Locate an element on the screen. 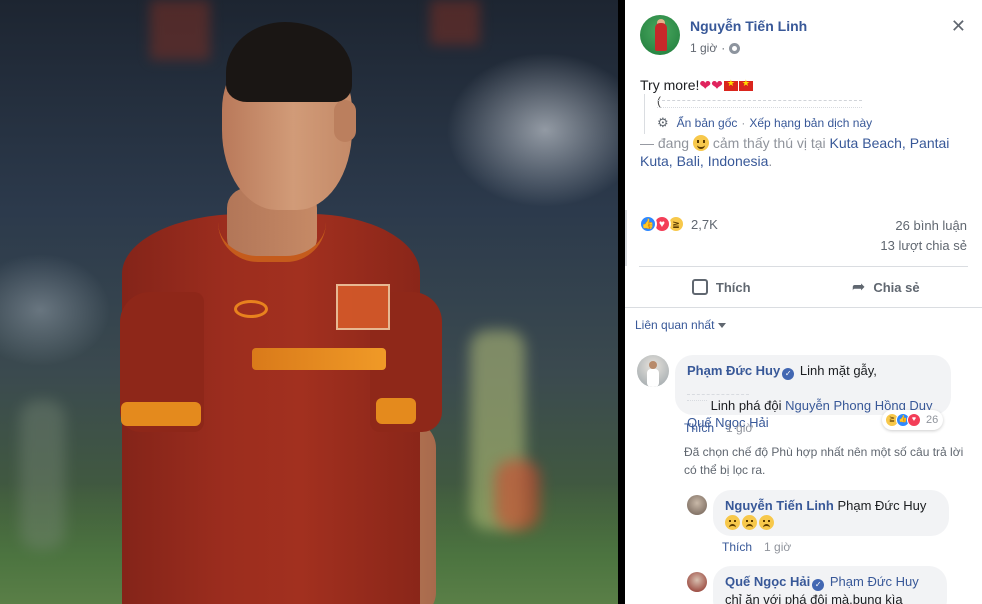 The height and width of the screenshot is (604, 982). post-text-content: Try more! is located at coordinates (670, 85).